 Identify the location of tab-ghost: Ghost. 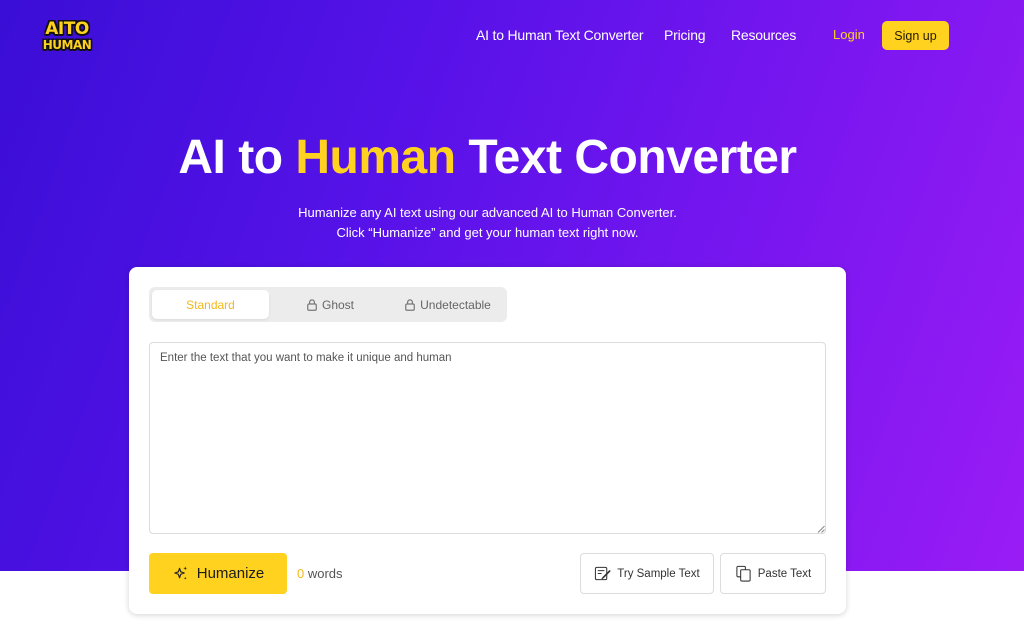
(330, 304).